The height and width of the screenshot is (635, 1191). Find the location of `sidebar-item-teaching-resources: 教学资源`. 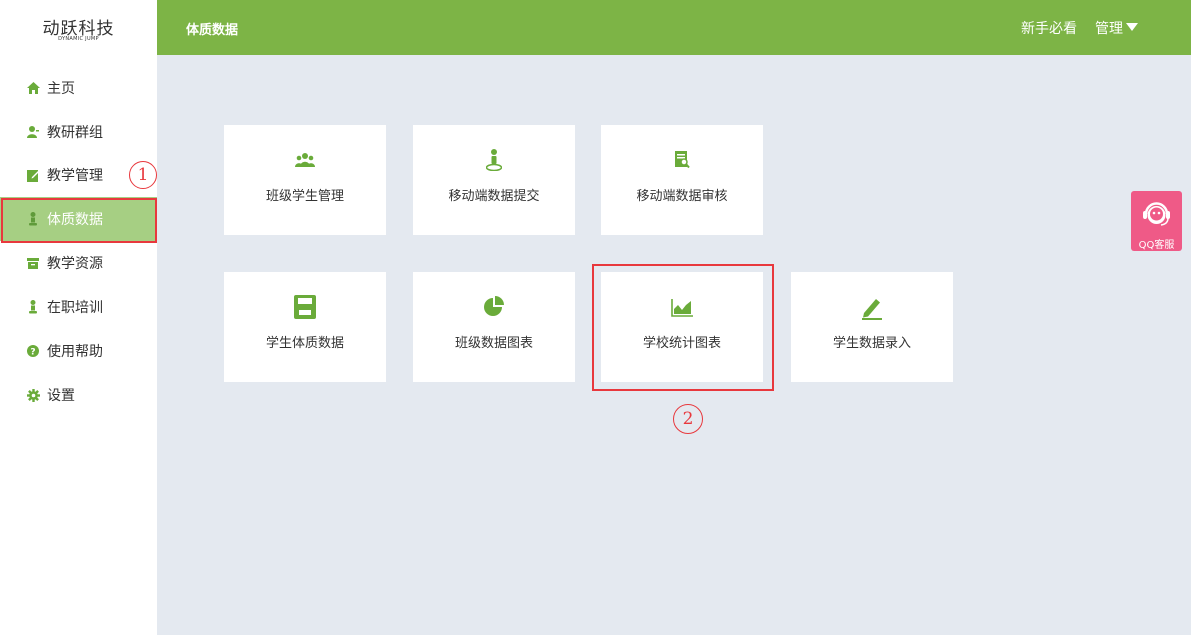

sidebar-item-teaching-resources: 教学资源 is located at coordinates (78, 263).